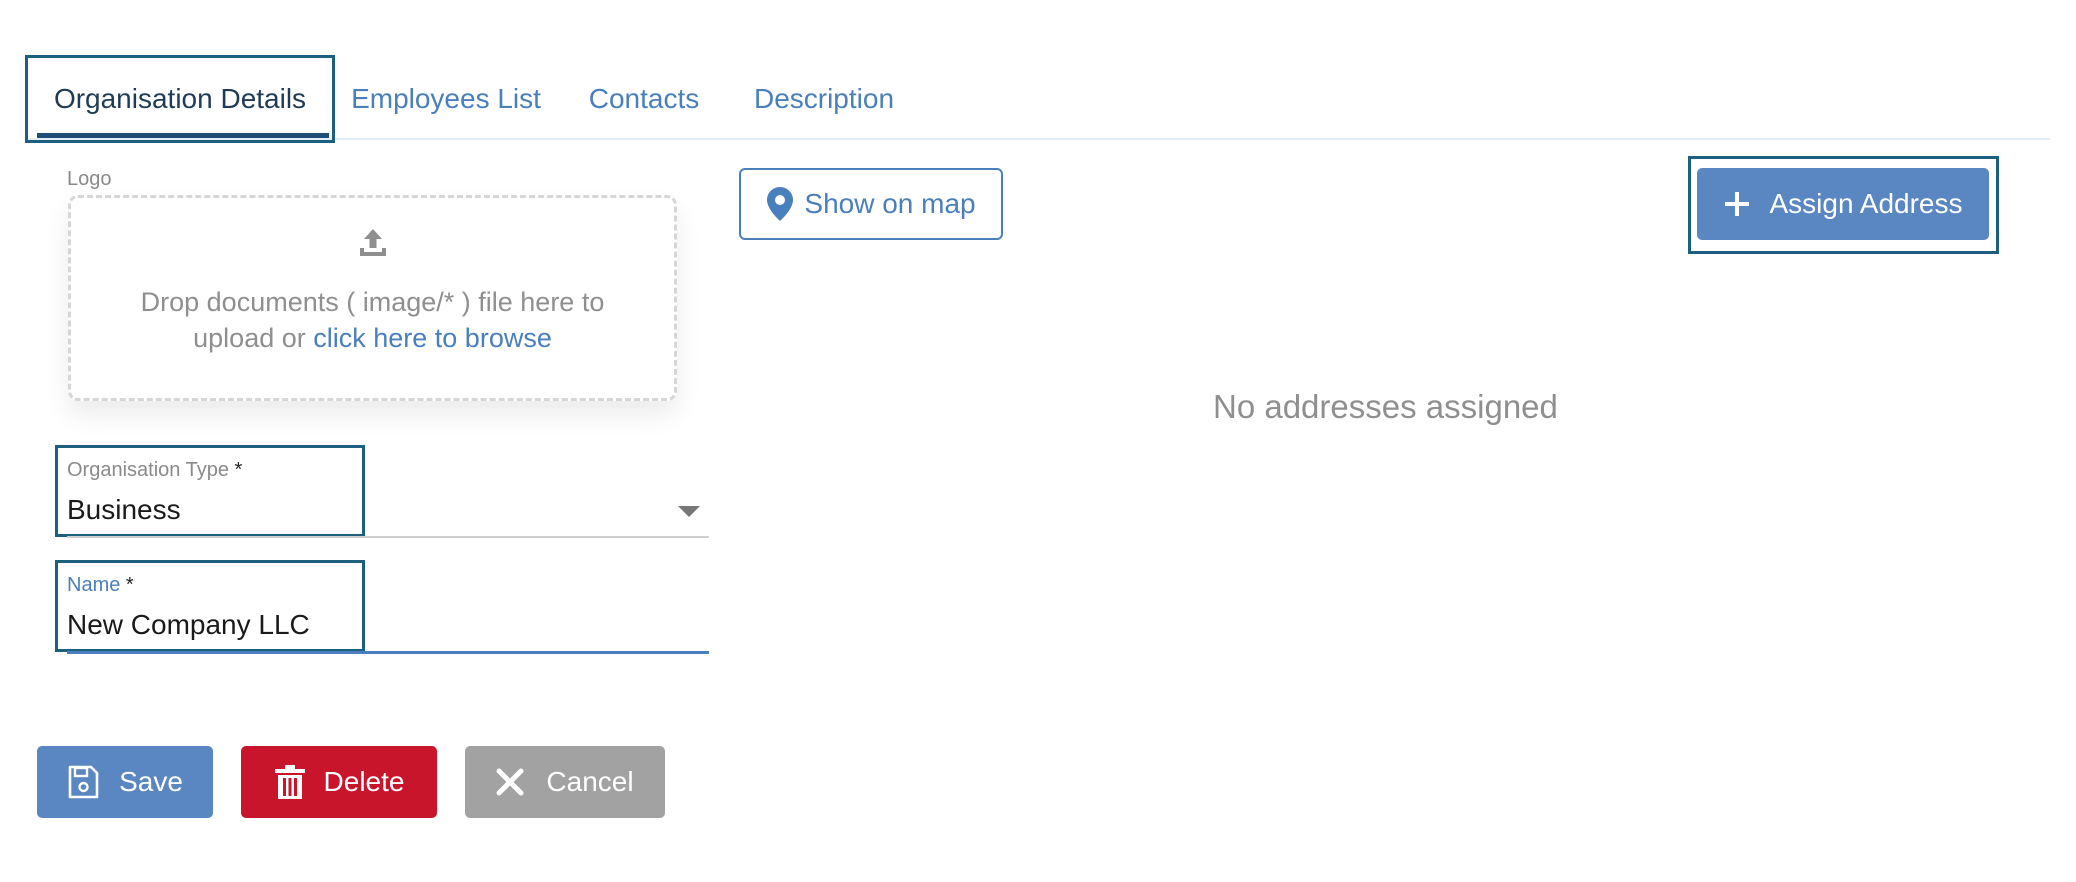  Describe the element at coordinates (890, 203) in the screenshot. I see `show-on-map-label: Show on map` at that location.